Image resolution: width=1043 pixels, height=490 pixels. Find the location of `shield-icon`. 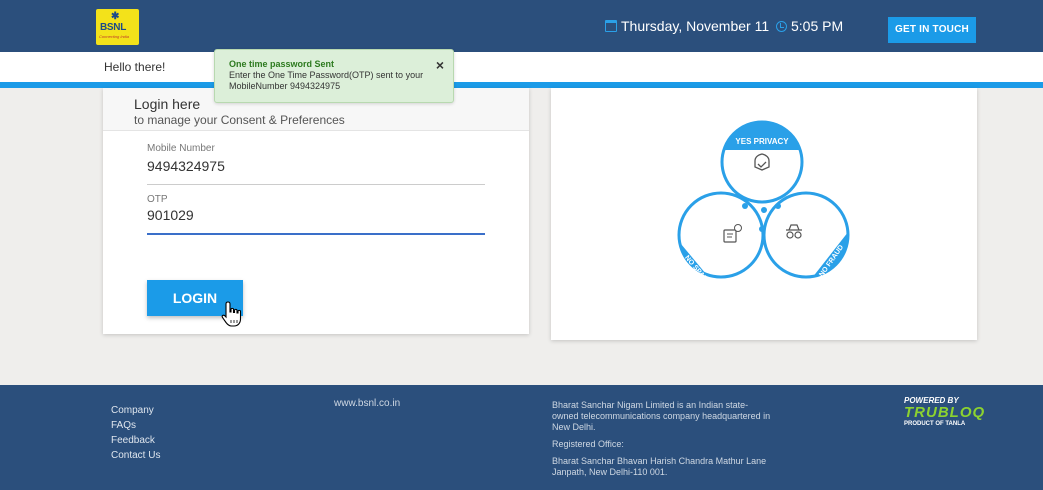

shield-icon is located at coordinates (762, 162).